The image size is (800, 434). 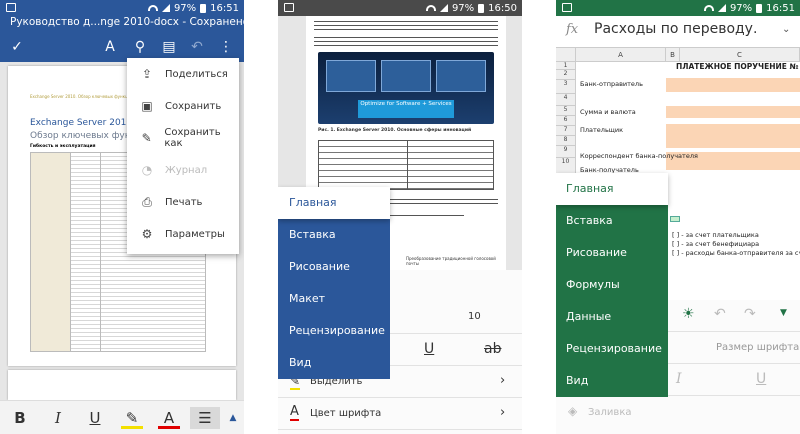 What do you see at coordinates (608, 112) in the screenshot?
I see `cell-amount: Сумма и валюта` at bounding box center [608, 112].